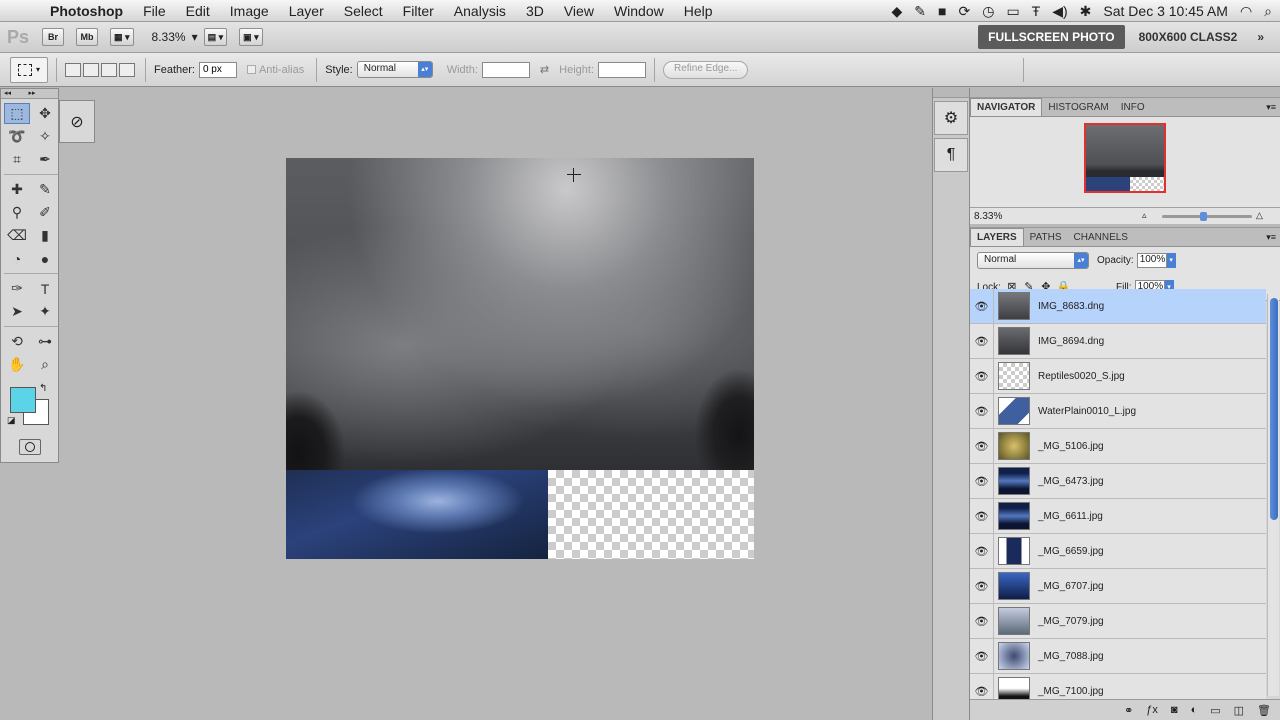  Describe the element at coordinates (45, 364) in the screenshot. I see `zoom-tool-icon: ⌕` at that location.